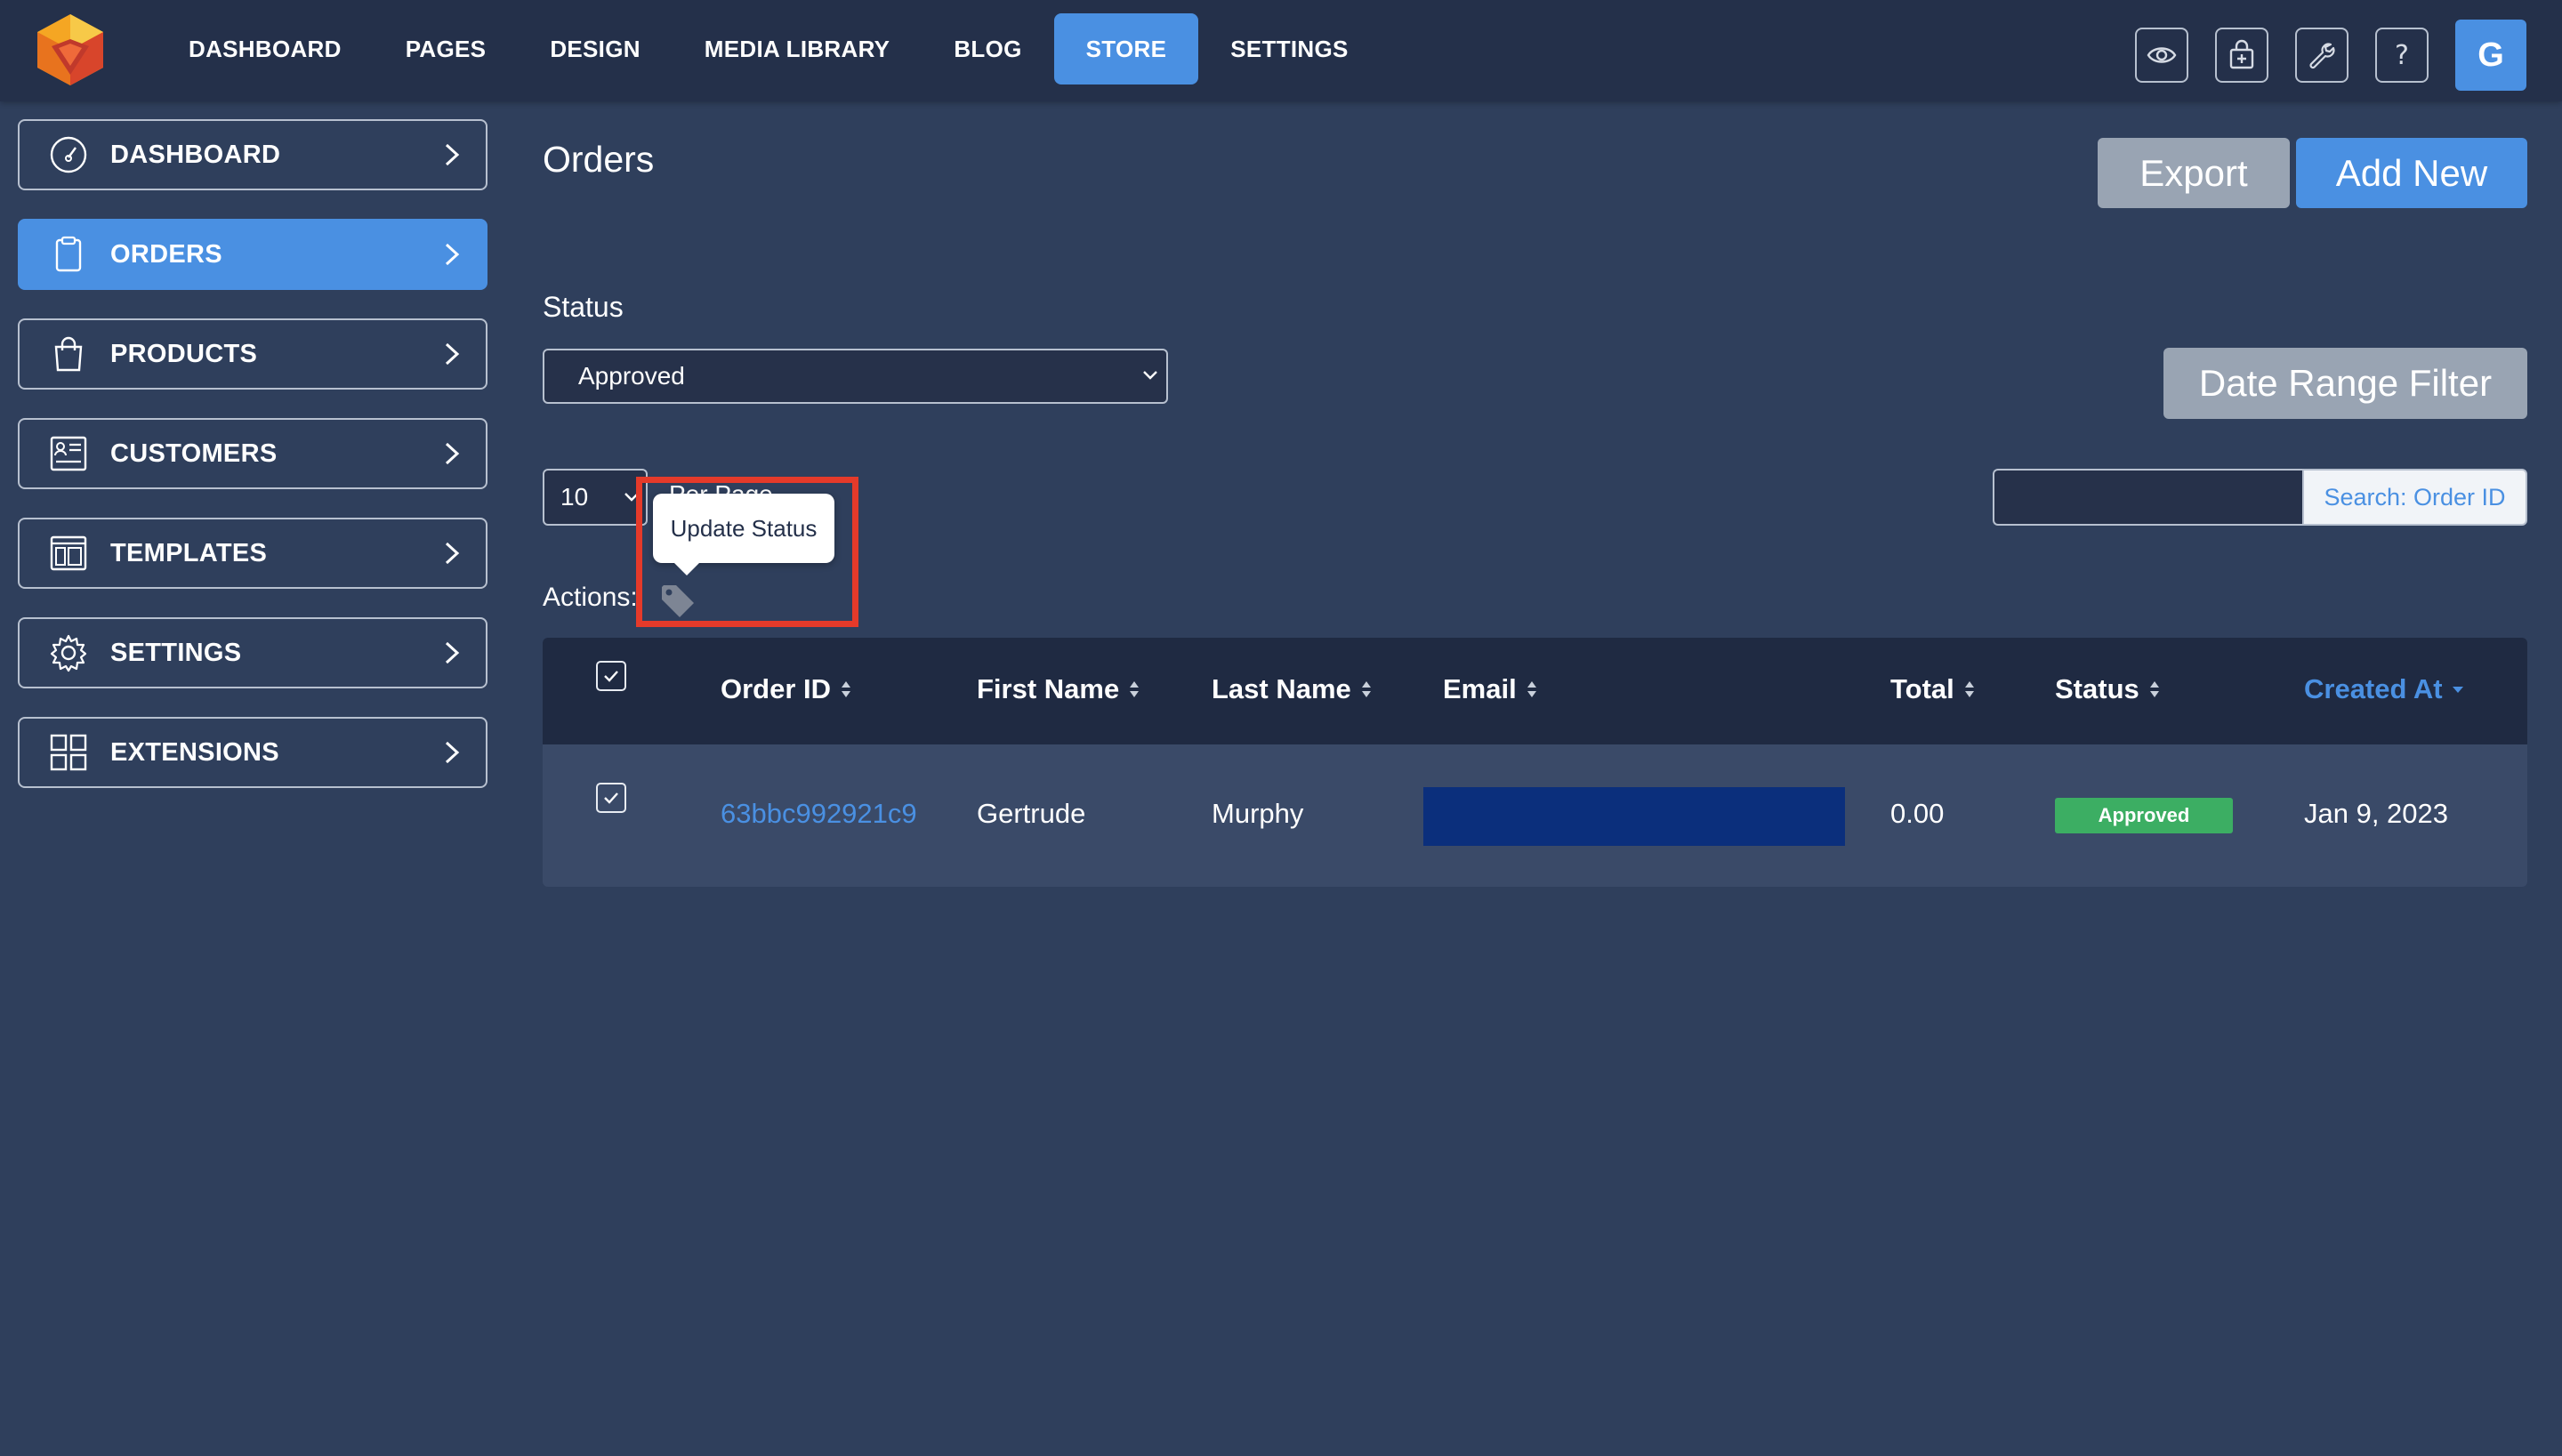  I want to click on export-button: Export, so click(2194, 173).